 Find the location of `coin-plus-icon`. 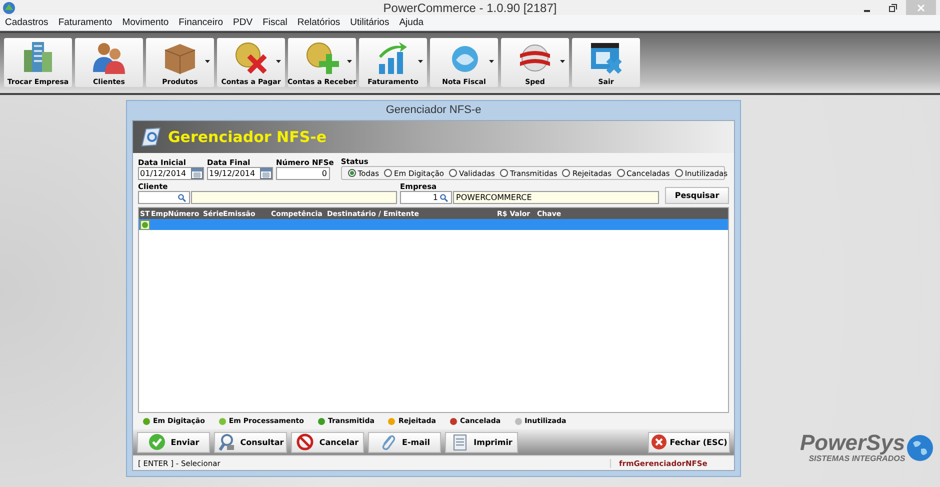

coin-plus-icon is located at coordinates (322, 58).